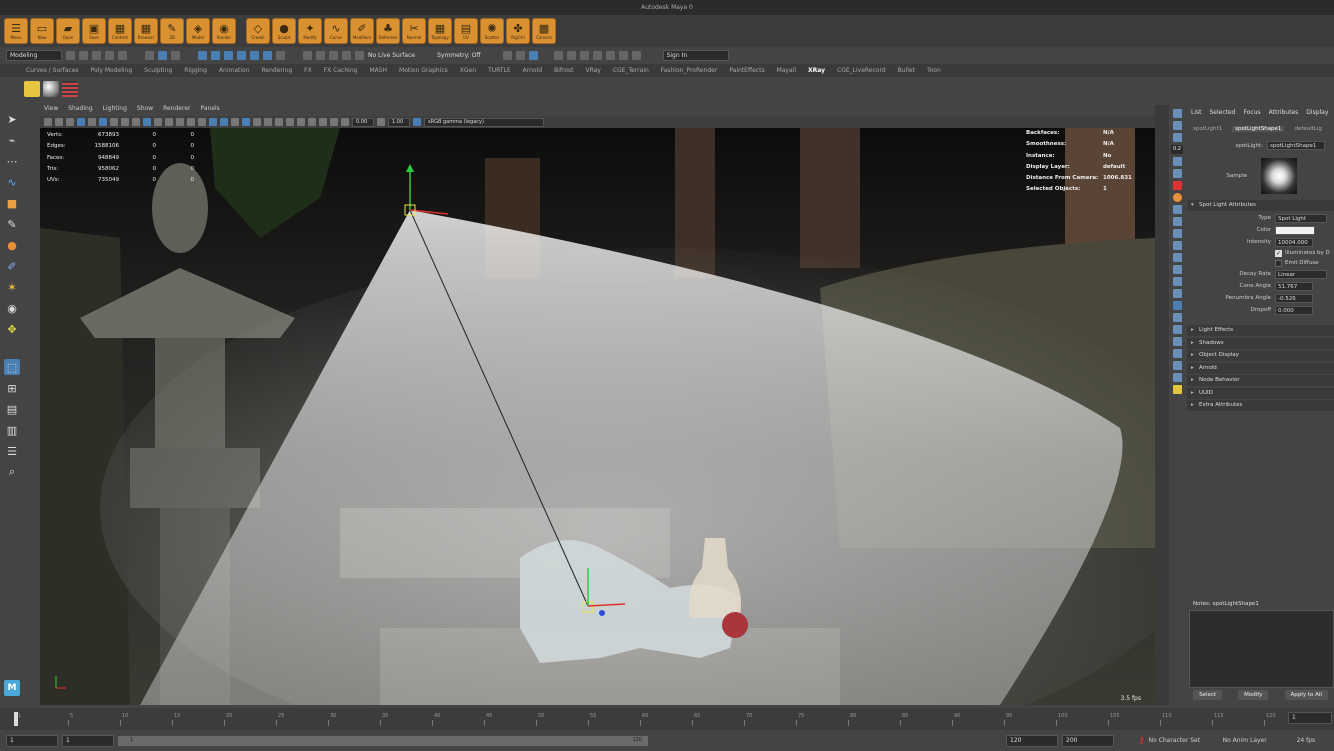  I want to click on xyz-icon, so click(1177, 341).